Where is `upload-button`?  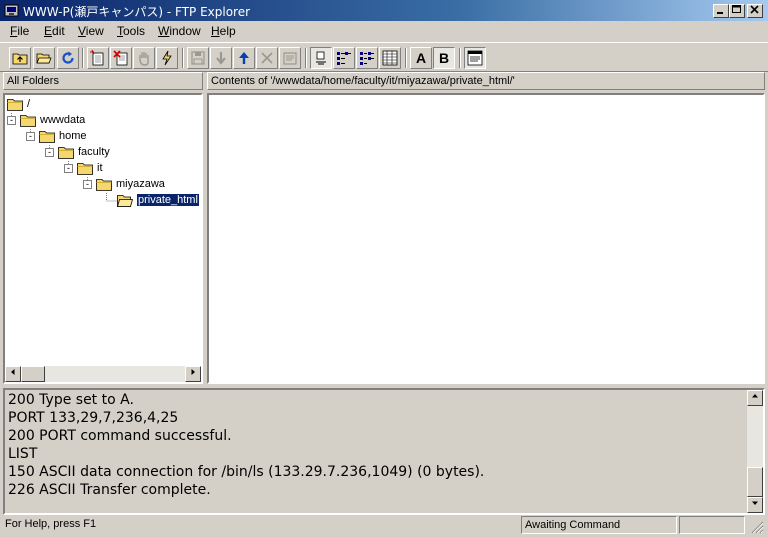
upload-button is located at coordinates (244, 58).